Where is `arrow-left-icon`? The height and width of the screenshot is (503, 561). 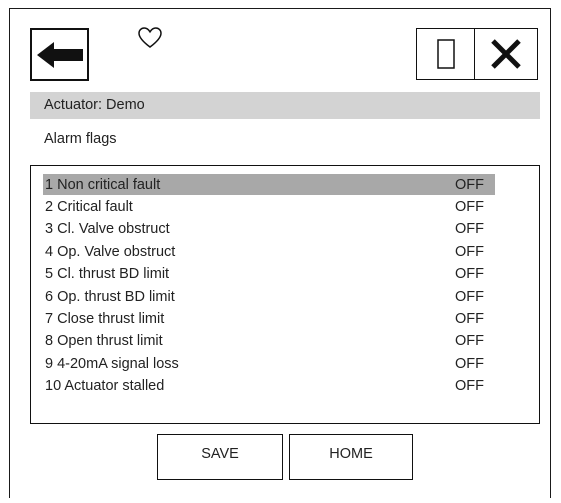 arrow-left-icon is located at coordinates (59, 54).